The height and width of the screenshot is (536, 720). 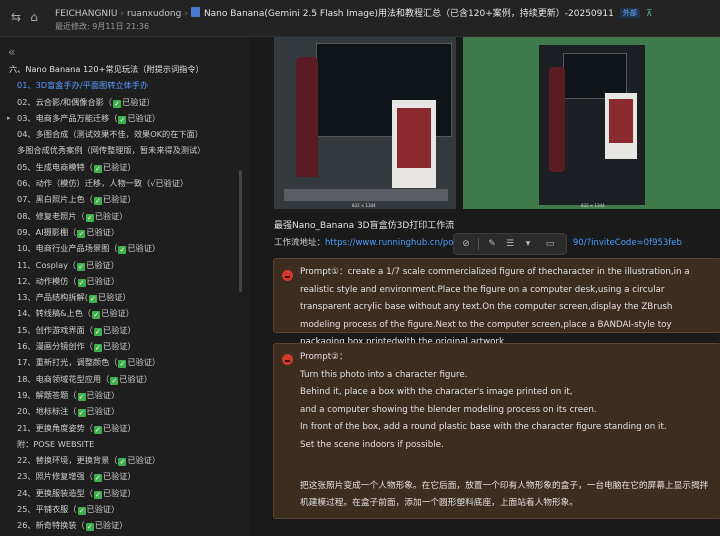 What do you see at coordinates (56, 443) in the screenshot?
I see `toc-item-label: 附：POSE WEBSITE` at bounding box center [56, 443].